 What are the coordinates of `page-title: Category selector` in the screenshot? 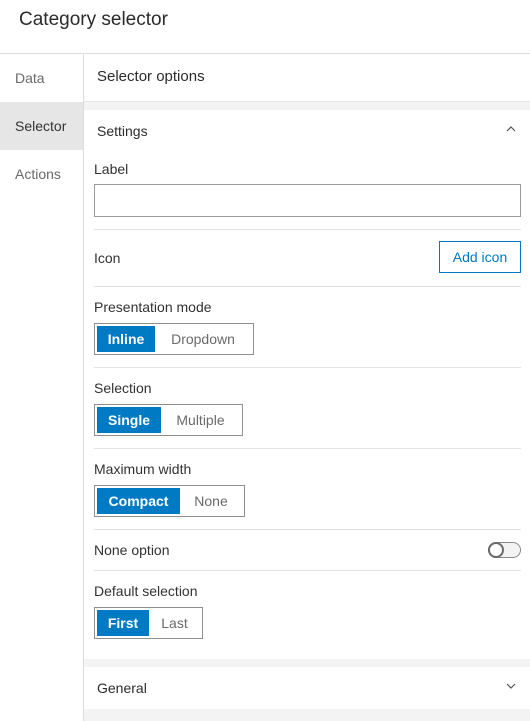 It's located at (93, 19).